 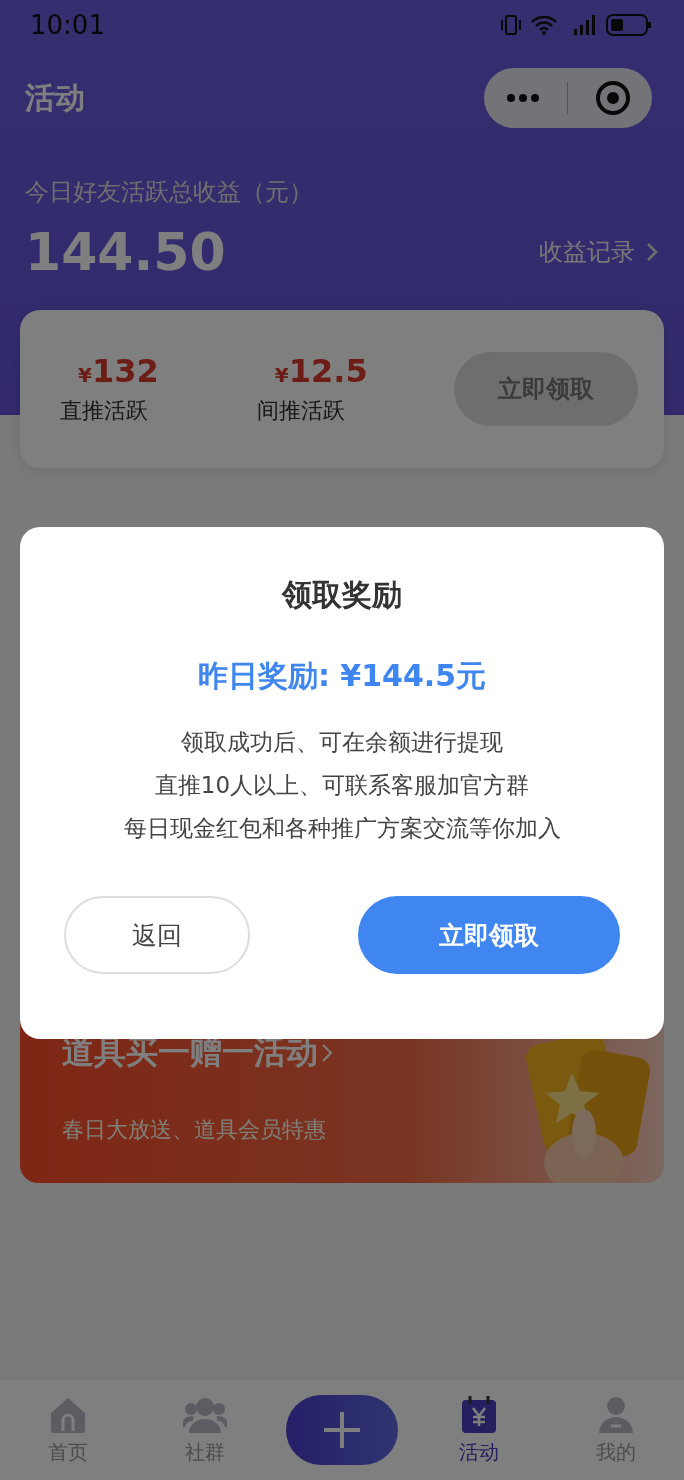 What do you see at coordinates (300, 411) in the screenshot?
I see `stat-label: 间推活跃` at bounding box center [300, 411].